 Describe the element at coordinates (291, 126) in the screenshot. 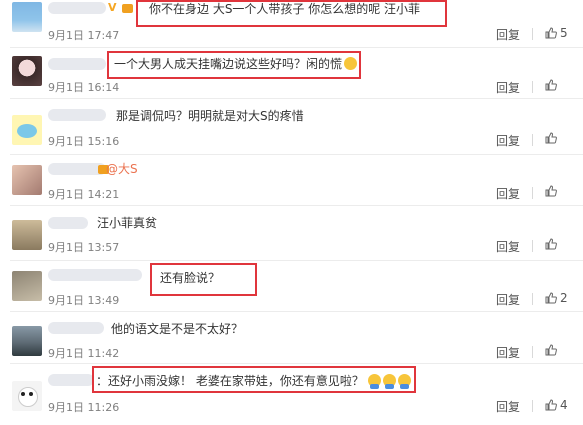

I see `comment-row: 那是调侃吗？明明就是对大S的疼惜 9月1日 15:16 回复` at that location.